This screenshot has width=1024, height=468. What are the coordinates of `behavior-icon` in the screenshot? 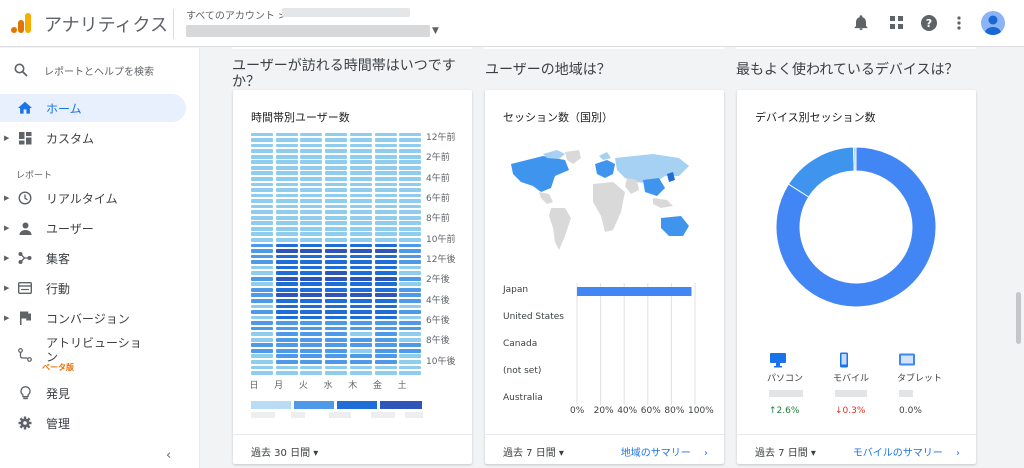 It's located at (25, 288).